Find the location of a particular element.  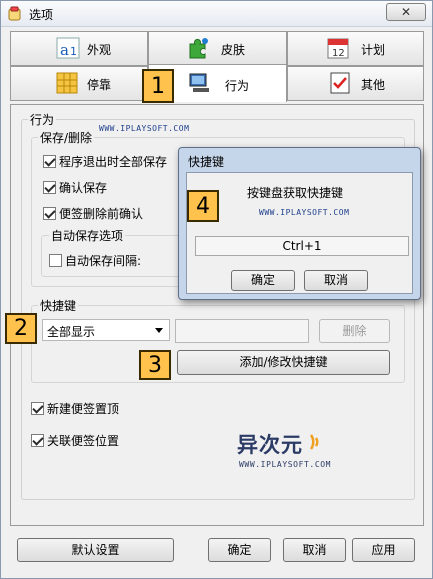

autosave-interval-checkbox: 自动保存间隔: is located at coordinates (95, 260).